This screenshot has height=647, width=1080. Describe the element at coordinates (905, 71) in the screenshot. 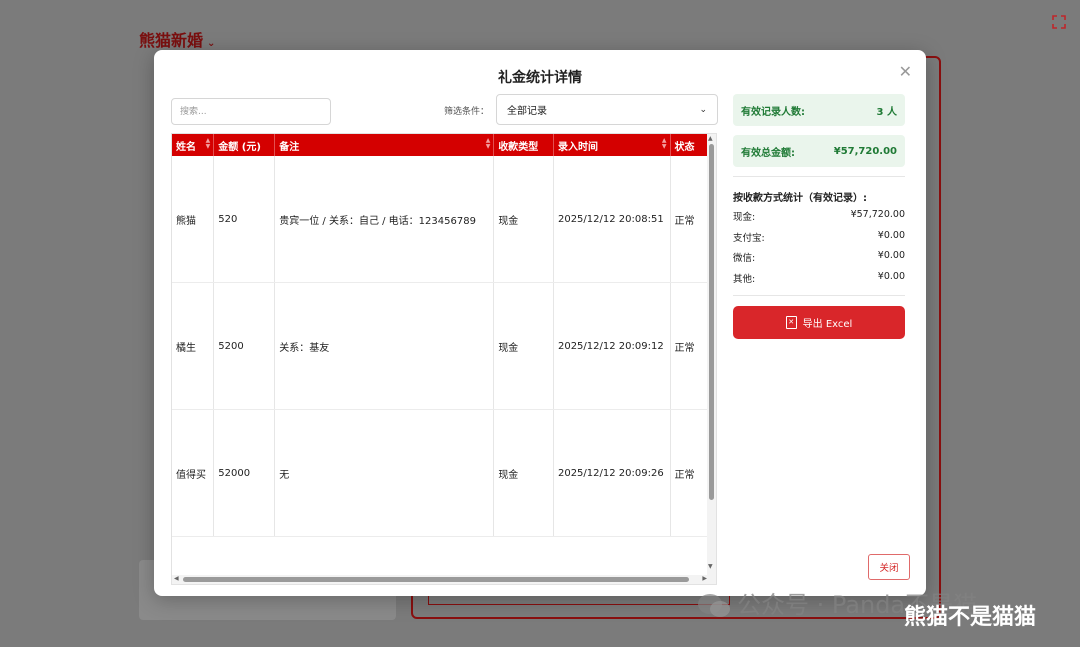

I see `close-icon: ✕` at that location.